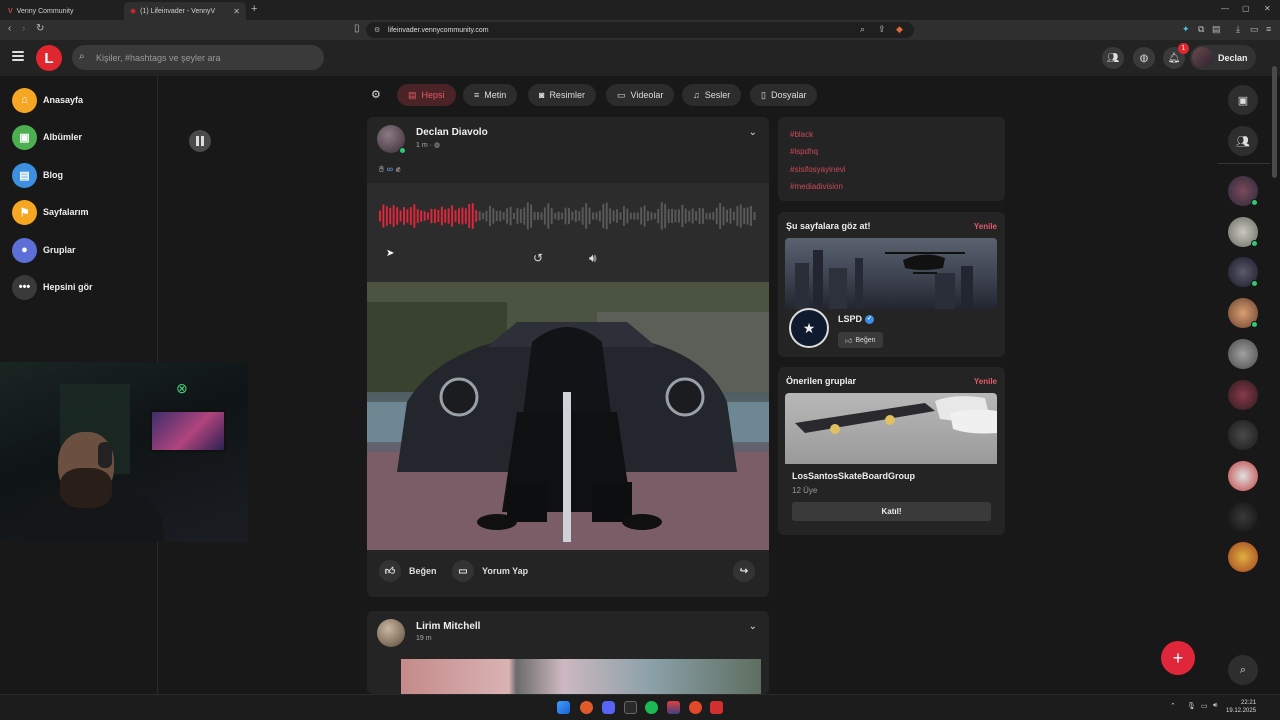  Describe the element at coordinates (1243, 100) in the screenshot. I see `chat-icon: ▣` at that location.